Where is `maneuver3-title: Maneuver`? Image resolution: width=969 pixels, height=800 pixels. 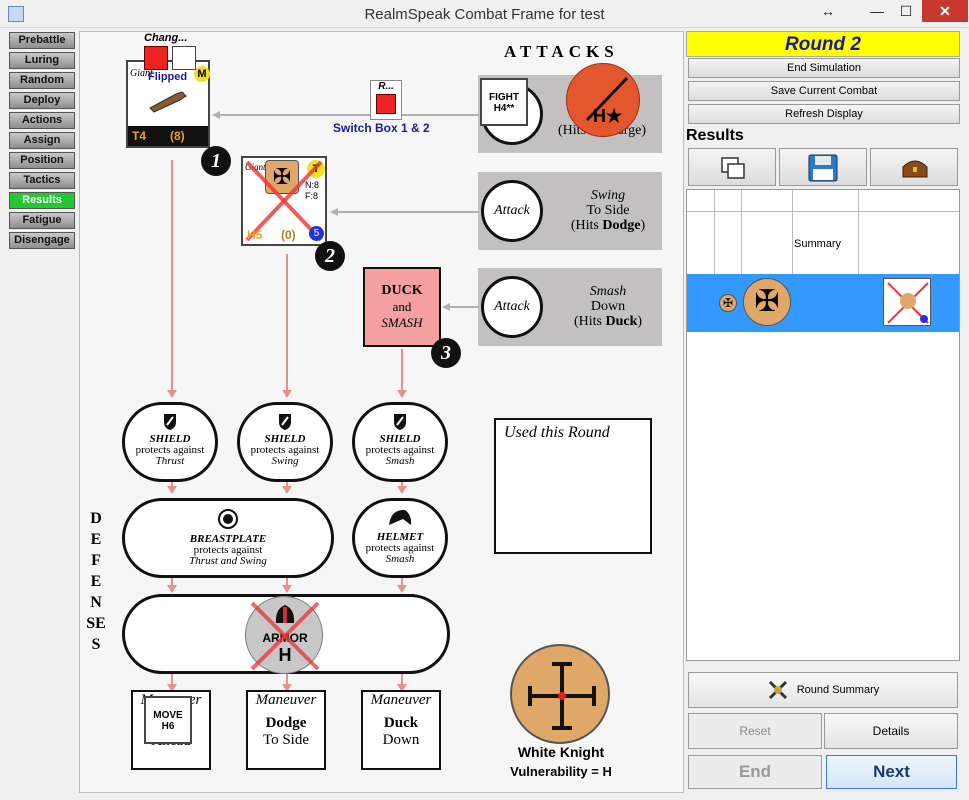
maneuver3-title: Maneuver is located at coordinates (401, 700).